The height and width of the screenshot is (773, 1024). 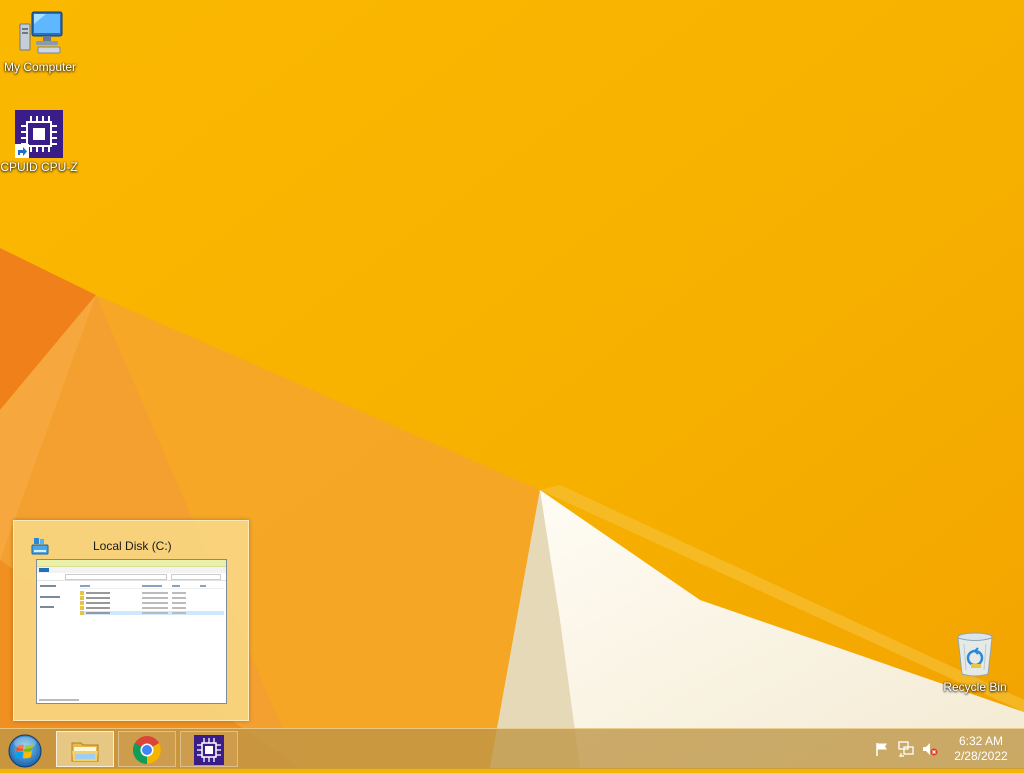 I want to click on taskbar-button-chrome, so click(x=147, y=749).